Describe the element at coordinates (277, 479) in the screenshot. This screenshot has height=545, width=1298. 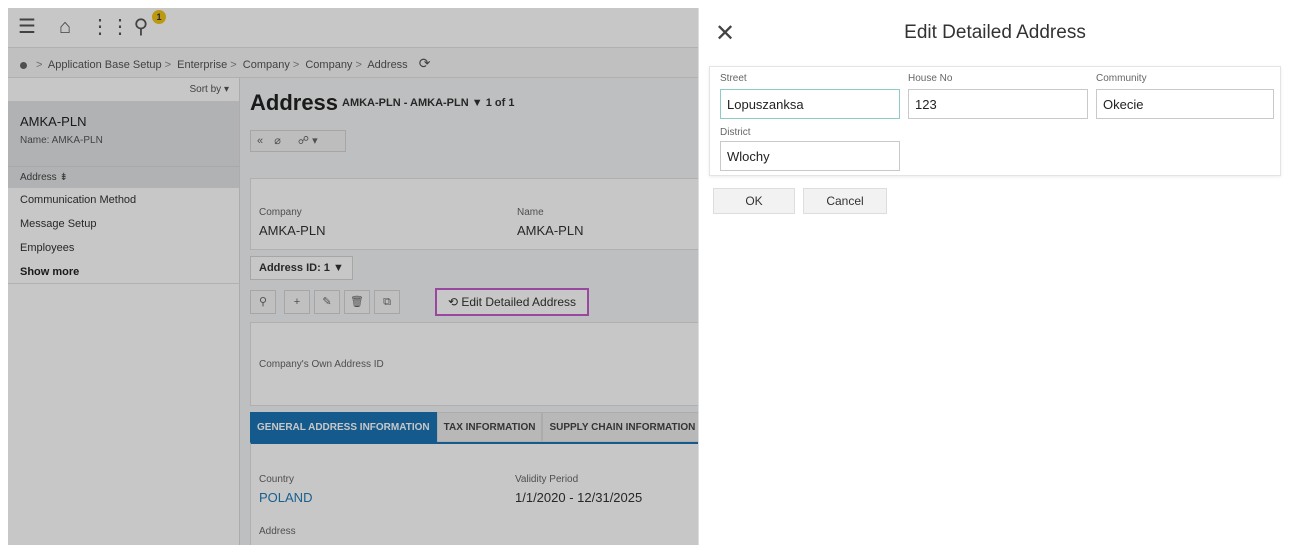
I see `country-label: Country` at that location.